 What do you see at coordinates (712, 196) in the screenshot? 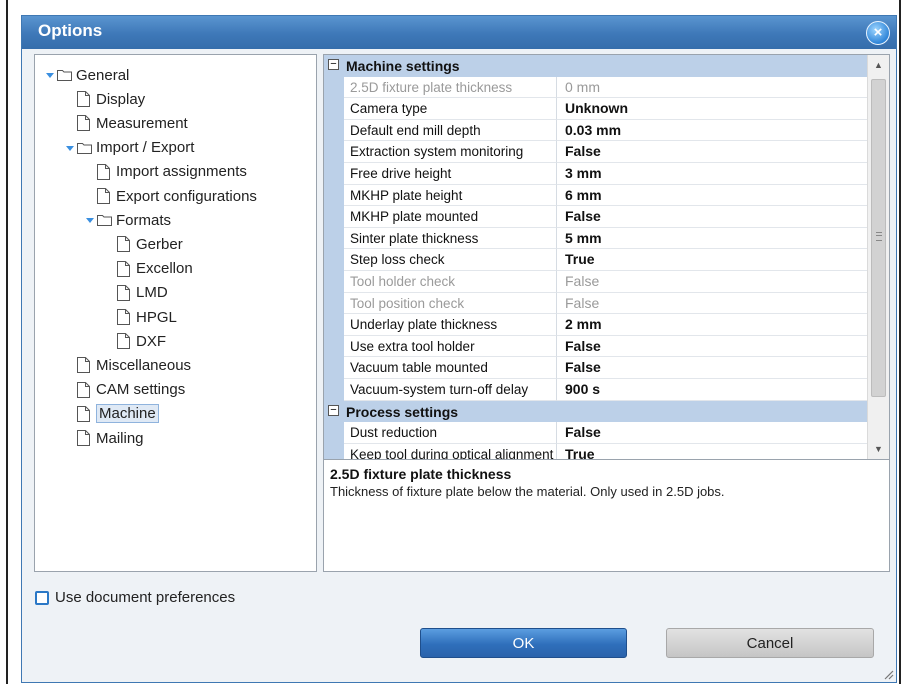
I see `property-value: 6 mm` at bounding box center [712, 196].